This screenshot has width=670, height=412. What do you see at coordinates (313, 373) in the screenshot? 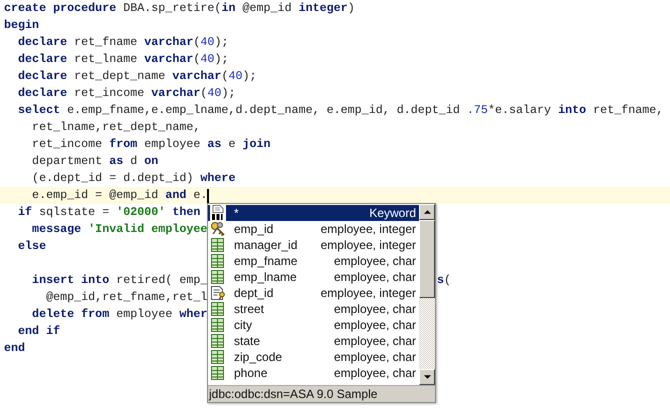
I see `completion-item: phone employee, char` at bounding box center [313, 373].